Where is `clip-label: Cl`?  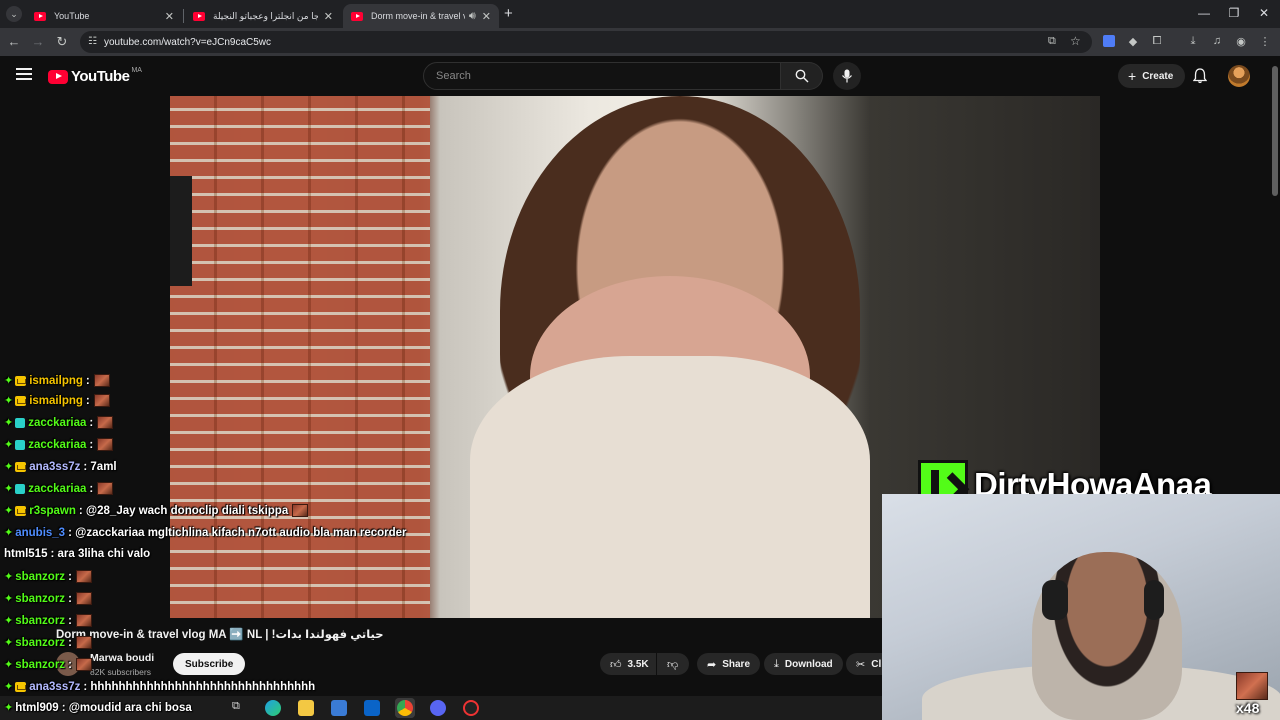 clip-label: Cl is located at coordinates (876, 664).